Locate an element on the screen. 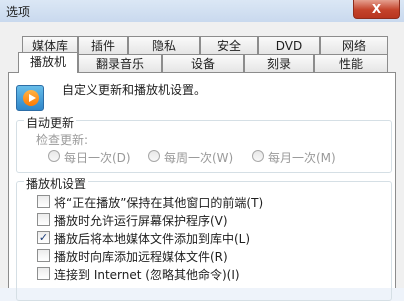 This screenshot has width=404, height=301. tab-plugins: 插件 is located at coordinates (103, 45).